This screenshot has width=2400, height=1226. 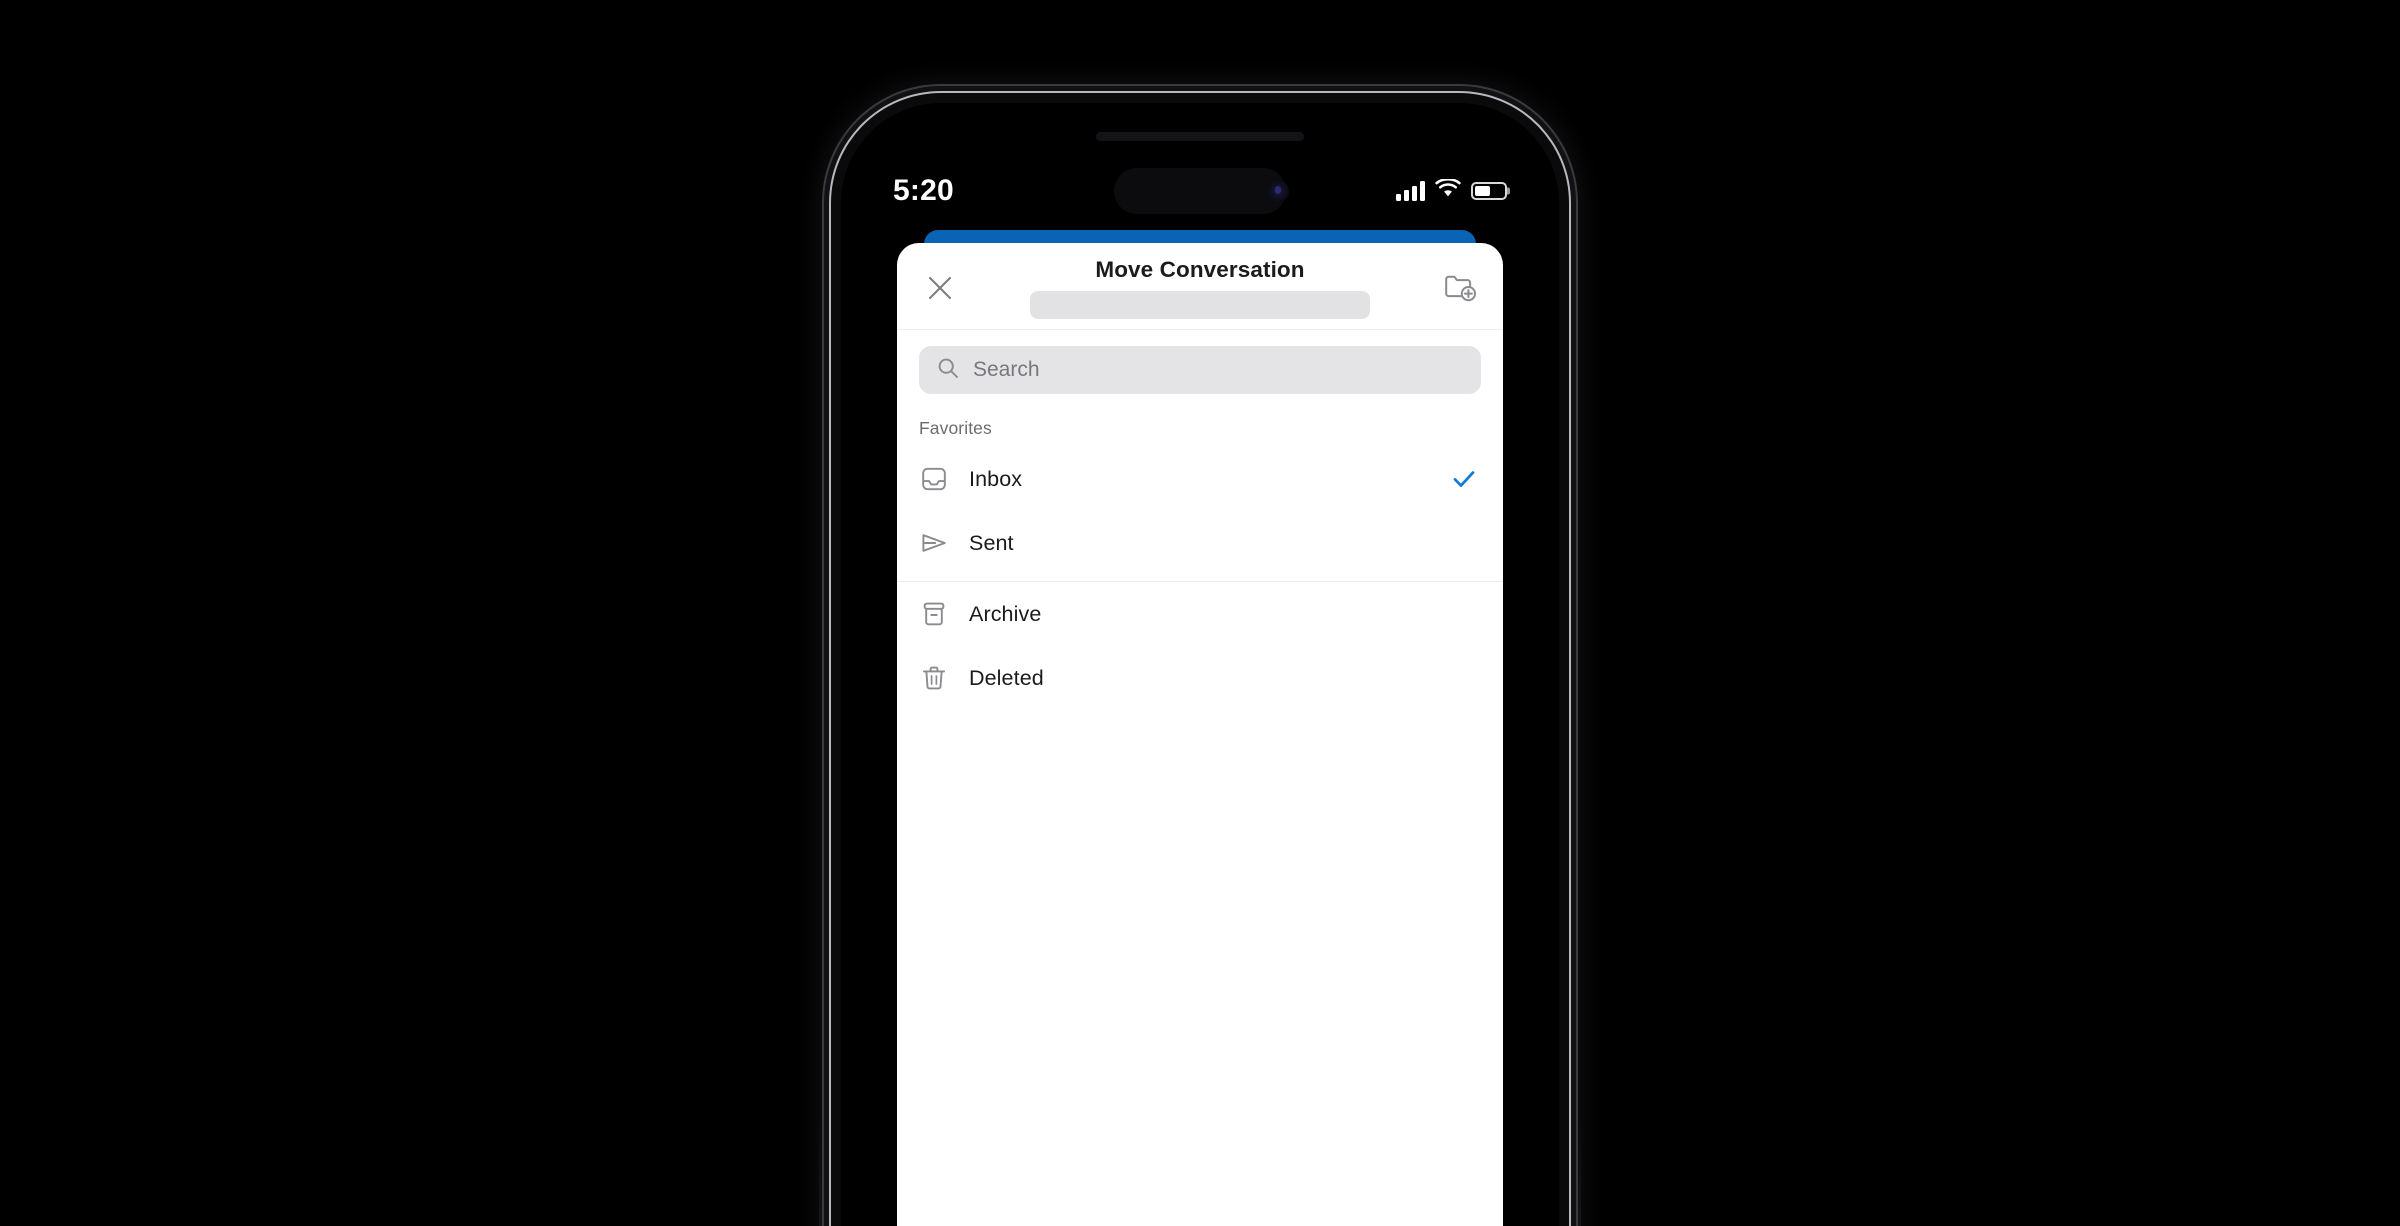 What do you see at coordinates (1572, 635) in the screenshot?
I see `power-button` at bounding box center [1572, 635].